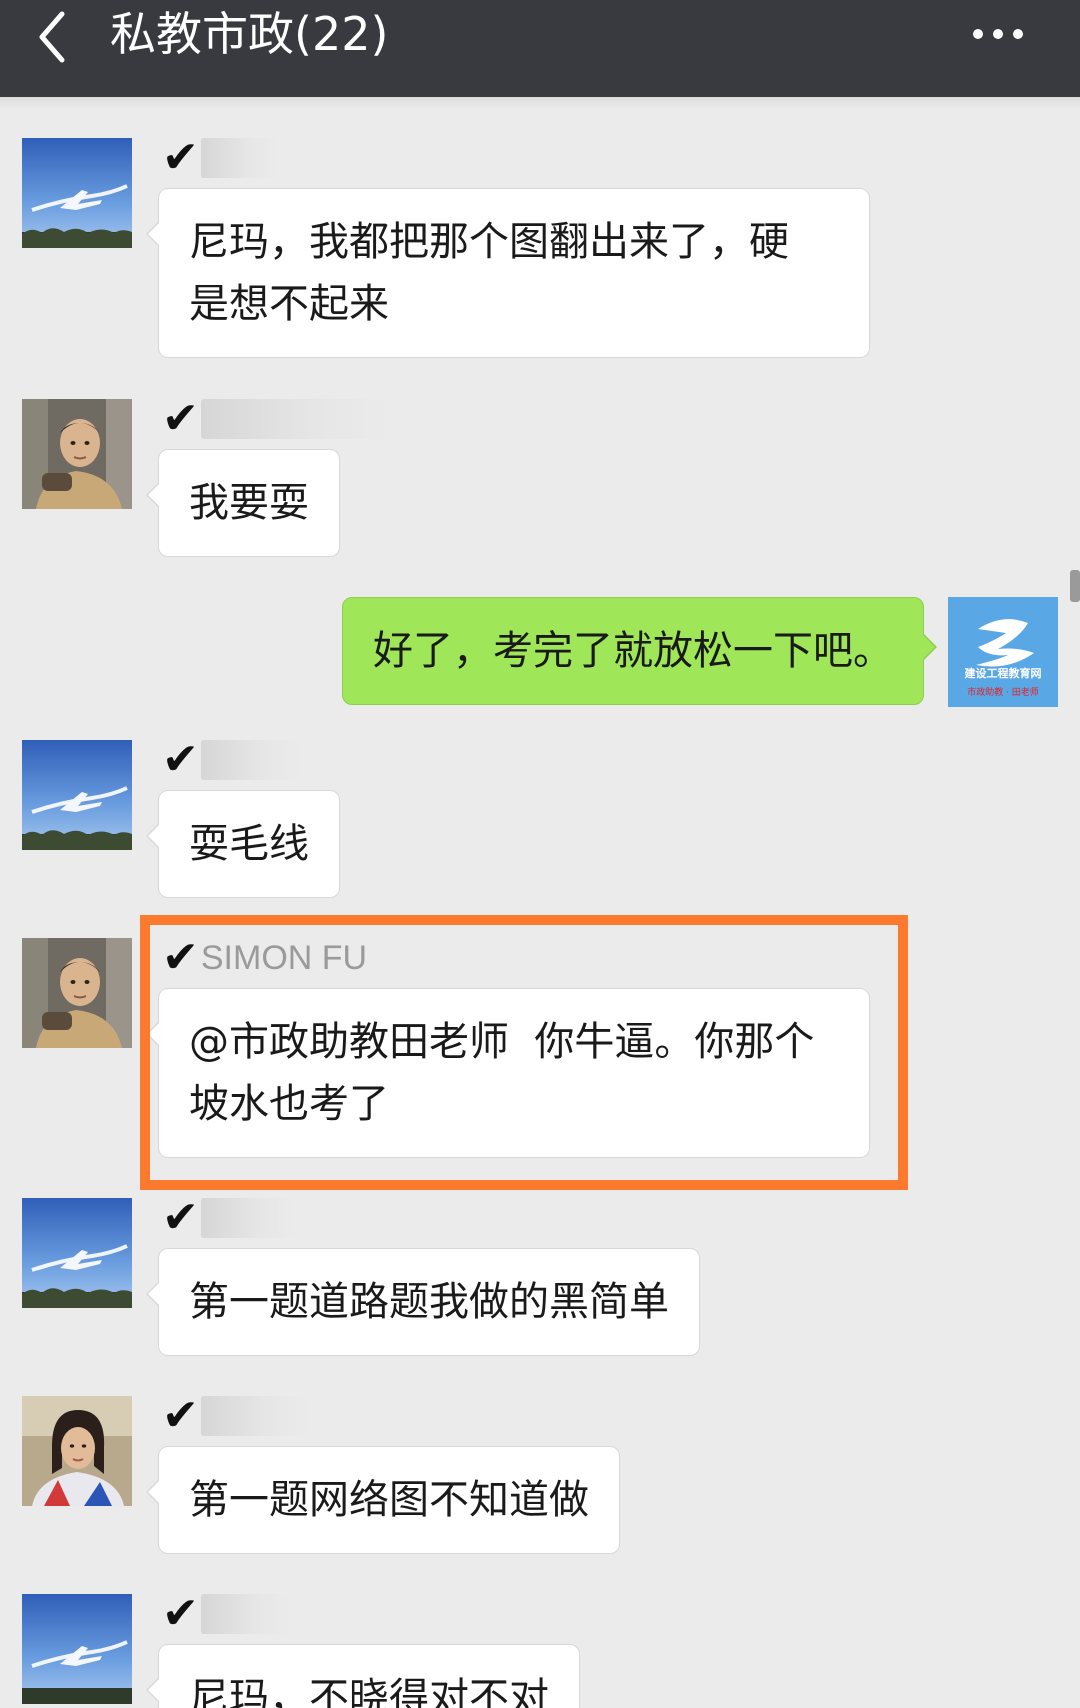 Image resolution: width=1080 pixels, height=1708 pixels. I want to click on logo-tagline-text: 市政助教 · 田老师, so click(1003, 692).